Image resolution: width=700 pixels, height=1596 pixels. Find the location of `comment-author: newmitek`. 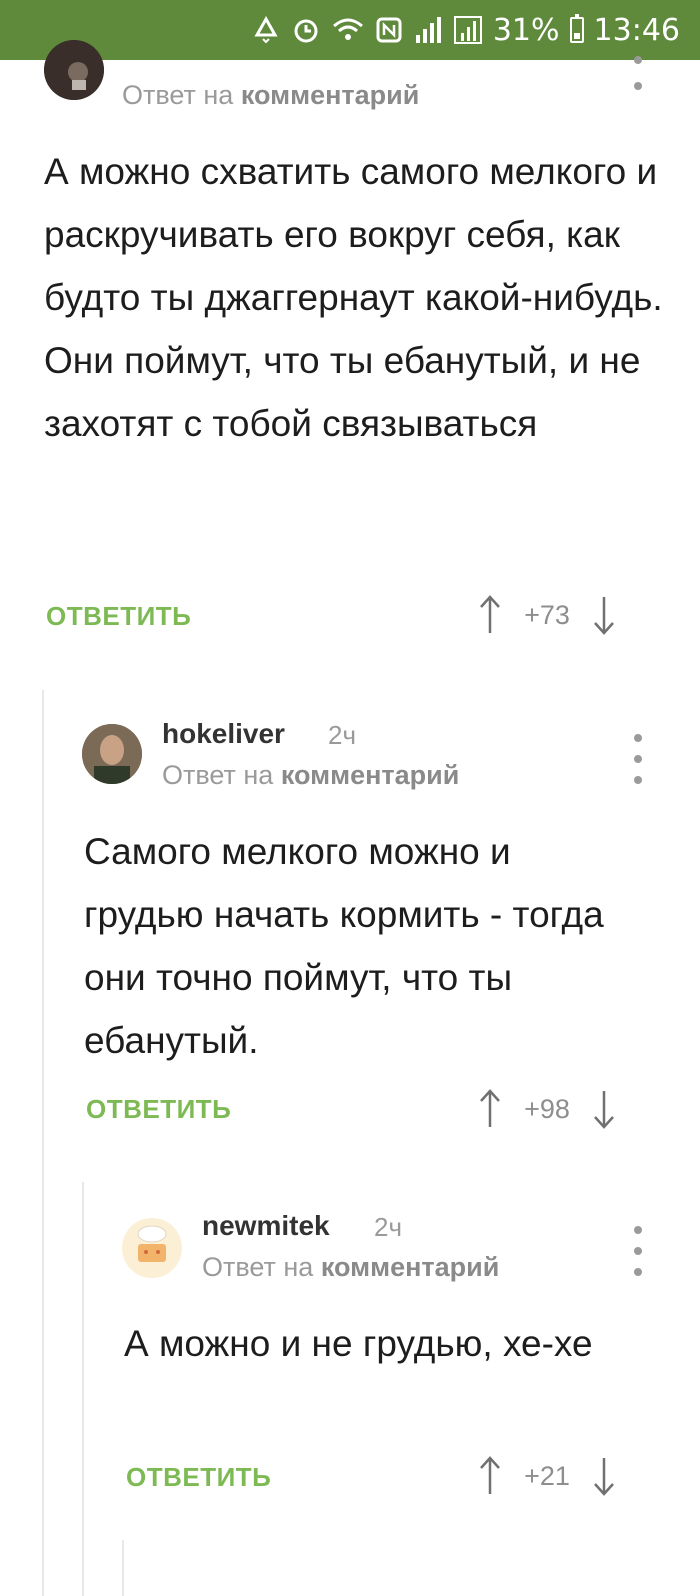

comment-author: newmitek is located at coordinates (266, 1226).